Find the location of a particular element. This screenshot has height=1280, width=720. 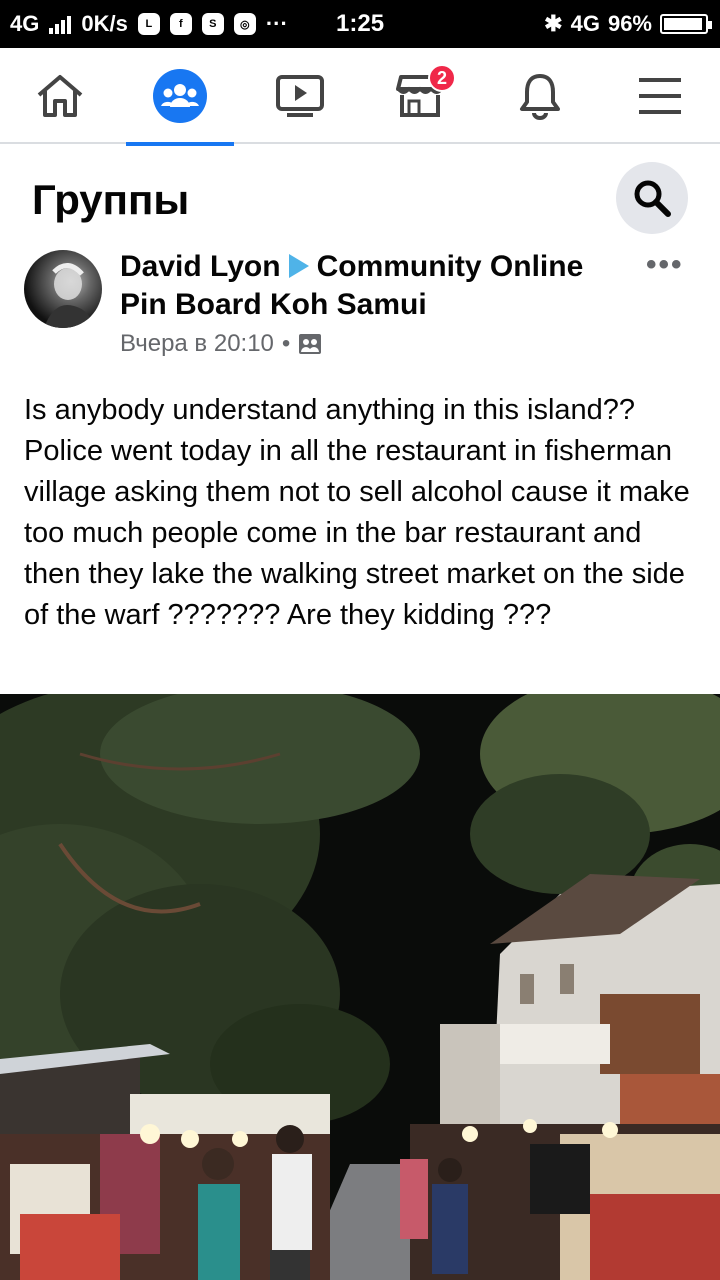

network-type-right: 4G is located at coordinates (585, 23).